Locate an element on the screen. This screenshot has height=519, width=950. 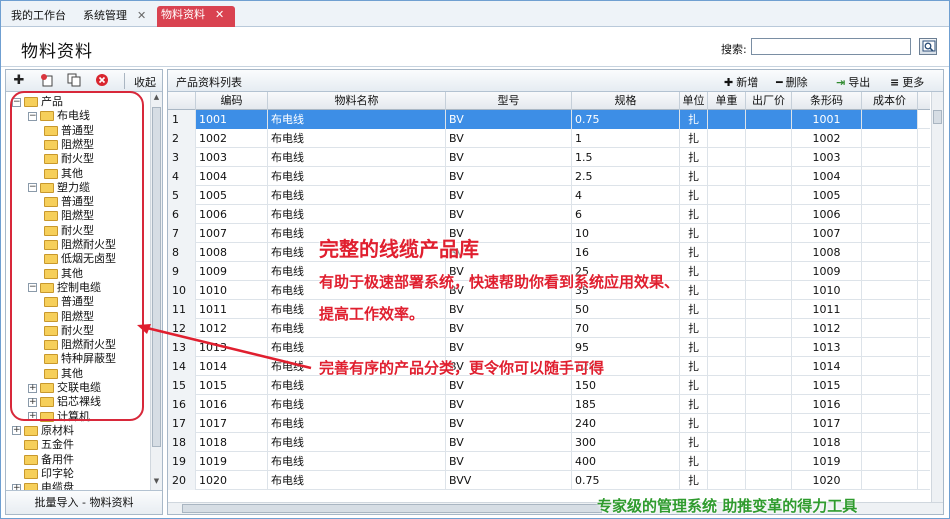
promo-line-3: 完善有序的产品分类，更令你可以随手可得 is located at coordinates (462, 368).